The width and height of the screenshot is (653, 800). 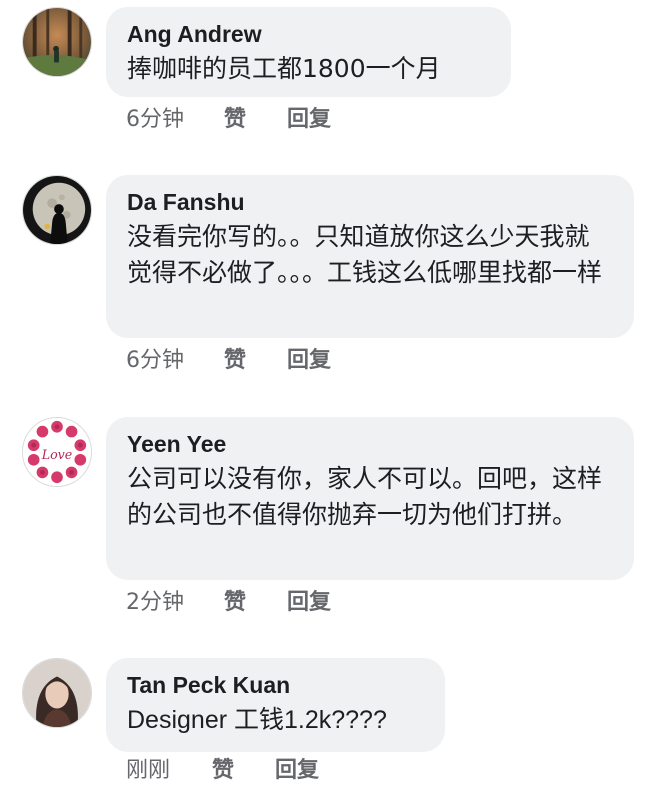 I want to click on comment-text: 没看完你写的。。只知道放你这么少天我就觉得不必做了。。。工钱这么低哪里找都一样, so click(x=365, y=254).